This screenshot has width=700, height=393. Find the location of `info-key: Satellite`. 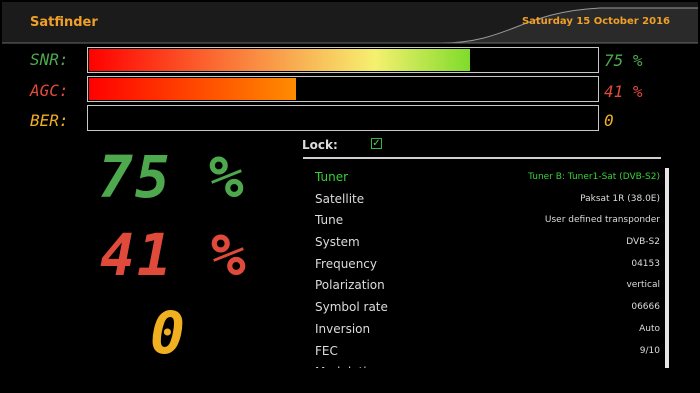

info-key: Satellite is located at coordinates (340, 198).